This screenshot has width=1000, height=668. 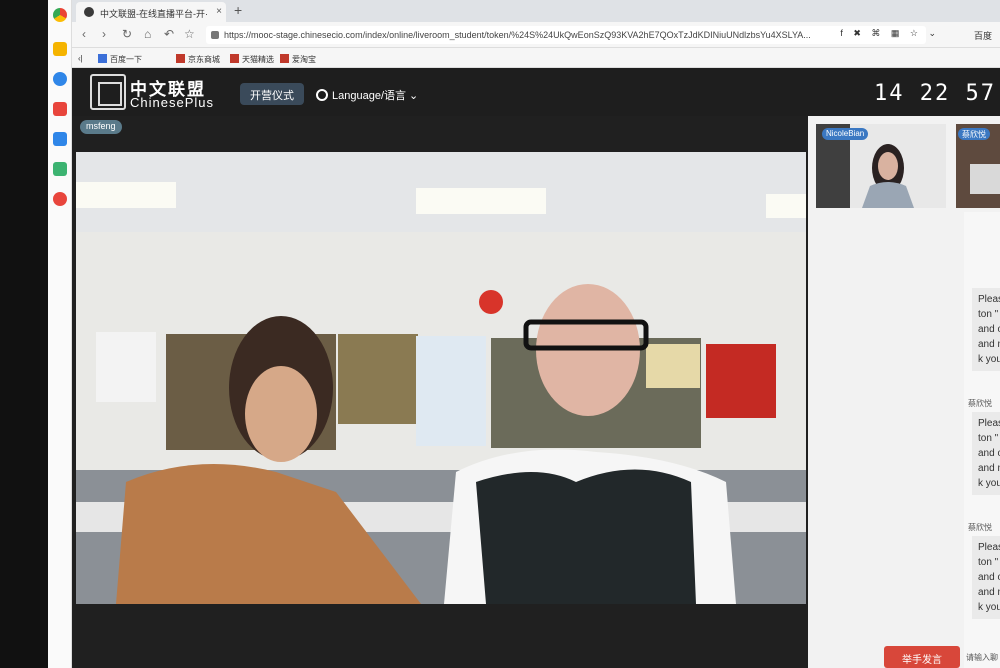 What do you see at coordinates (60, 79) in the screenshot?
I see `messenger-icon` at bounding box center [60, 79].